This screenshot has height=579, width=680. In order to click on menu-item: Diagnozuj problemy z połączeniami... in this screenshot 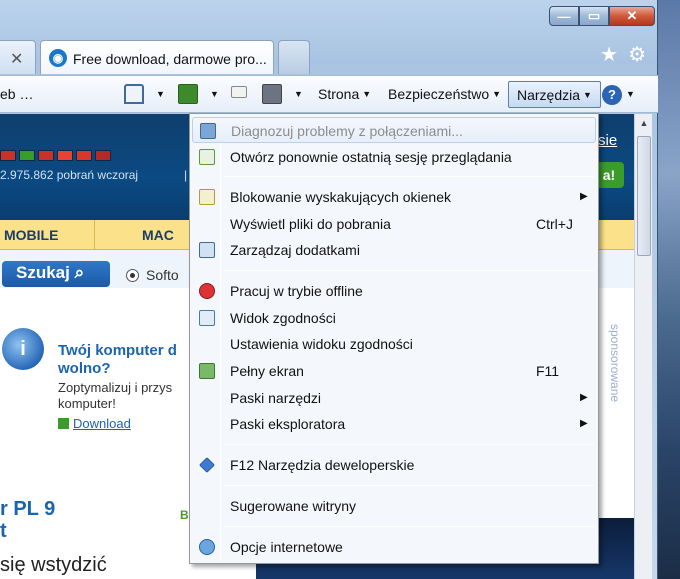, I will do `click(394, 130)`.